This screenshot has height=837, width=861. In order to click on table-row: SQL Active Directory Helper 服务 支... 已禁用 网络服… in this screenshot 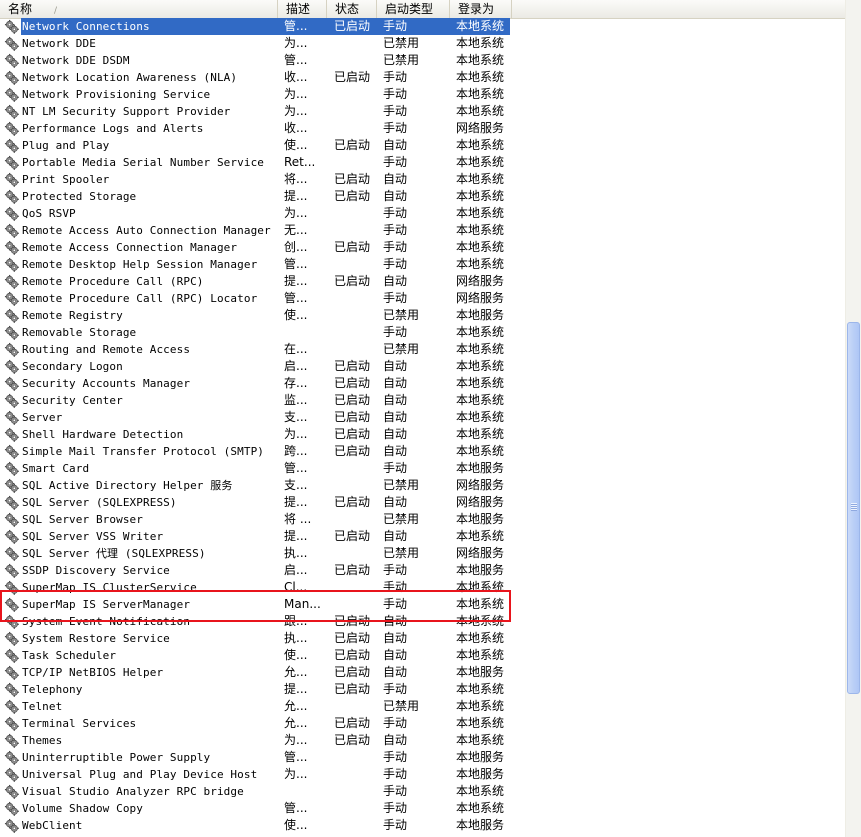, I will do `click(422, 485)`.